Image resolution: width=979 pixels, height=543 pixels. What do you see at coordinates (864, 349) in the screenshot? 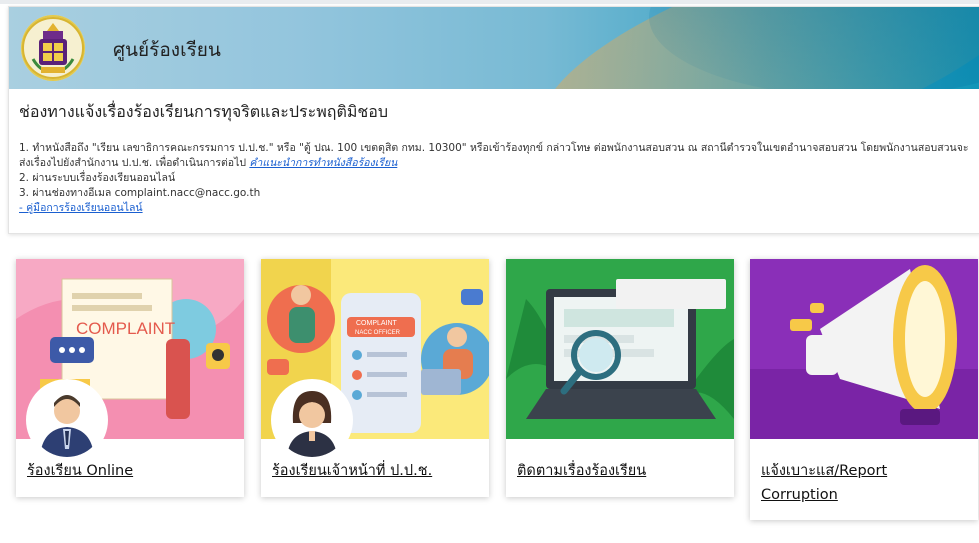
I see `report-corruption-illustration` at bounding box center [864, 349].